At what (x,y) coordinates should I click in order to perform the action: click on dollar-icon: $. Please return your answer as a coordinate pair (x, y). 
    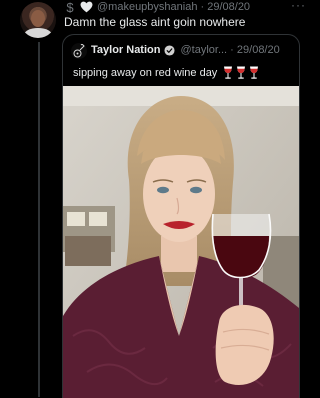
    Looking at the image, I should click on (70, 7).